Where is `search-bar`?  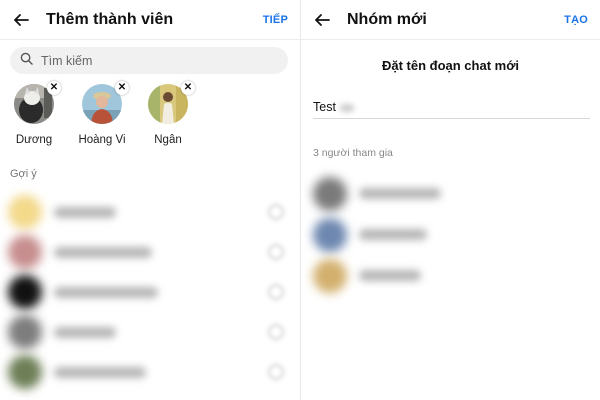
search-bar is located at coordinates (149, 60).